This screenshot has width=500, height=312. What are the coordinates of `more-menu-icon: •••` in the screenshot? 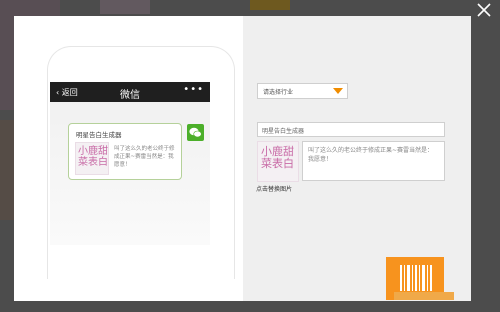 It's located at (193, 89).